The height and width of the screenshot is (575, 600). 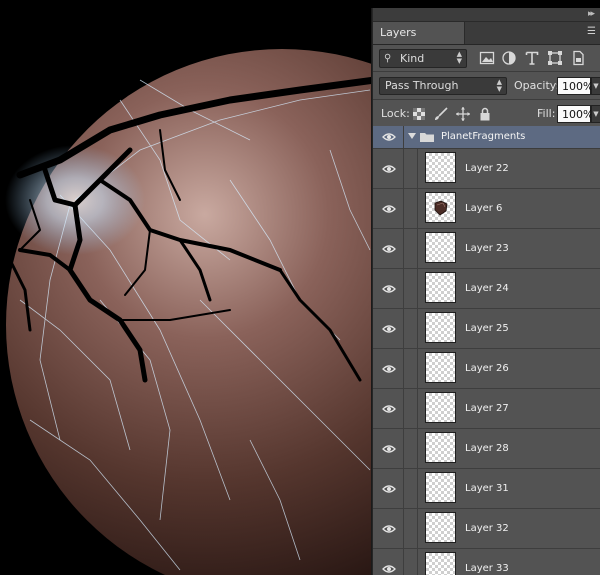 I want to click on lock-transparent-icon, so click(x=419, y=114).